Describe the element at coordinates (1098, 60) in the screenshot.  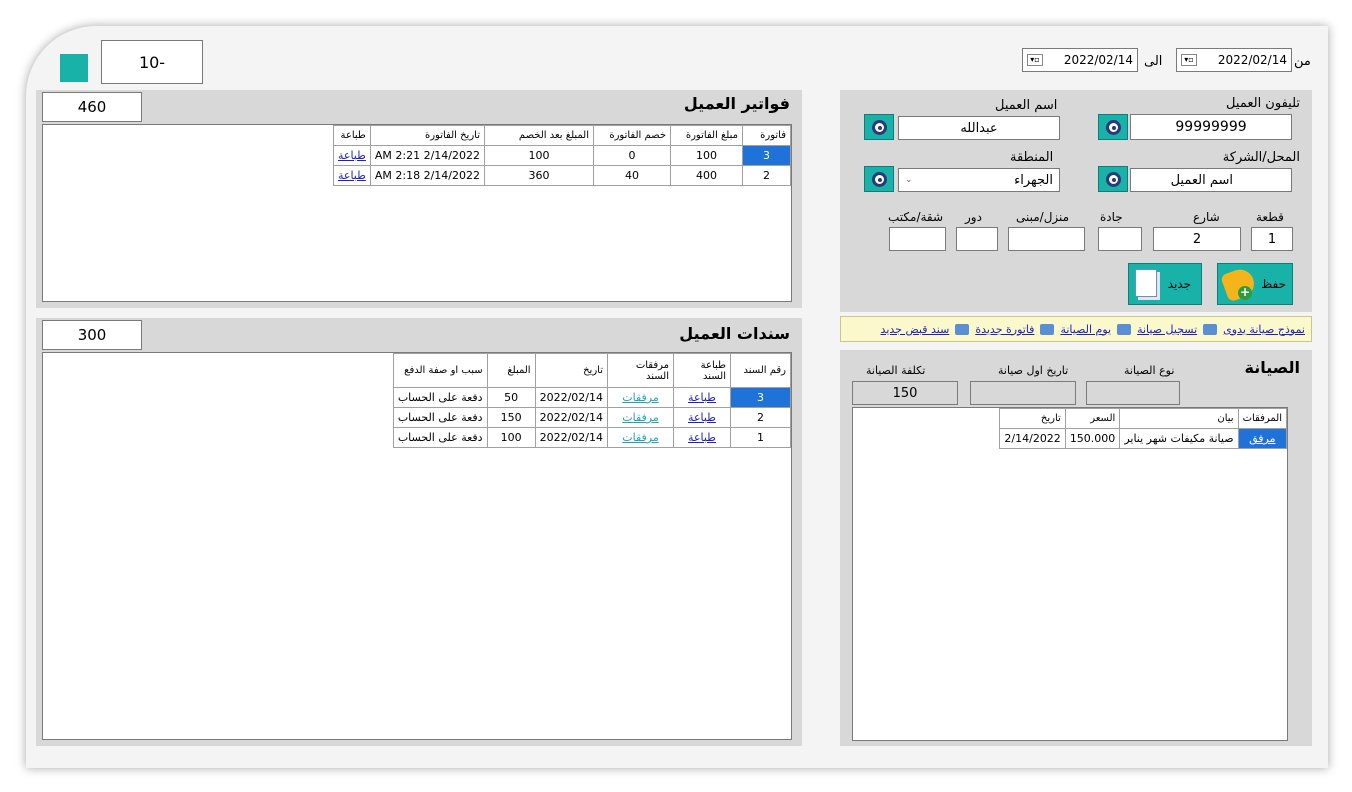
I see `date-to-value: 2022/02/14` at that location.